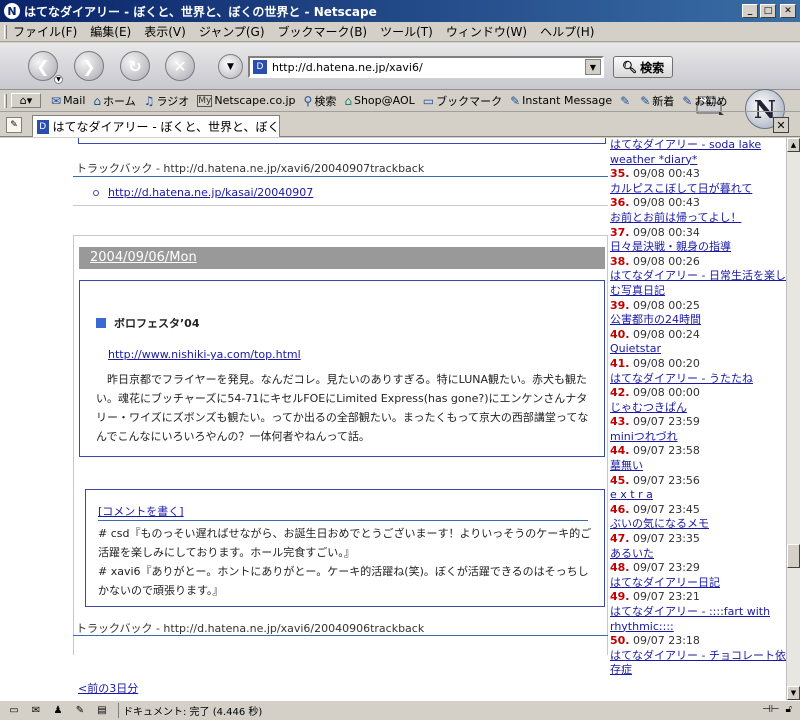 The height and width of the screenshot is (720, 800). I want to click on diary-link: はてなダイアリー - うたたね, so click(698, 379).